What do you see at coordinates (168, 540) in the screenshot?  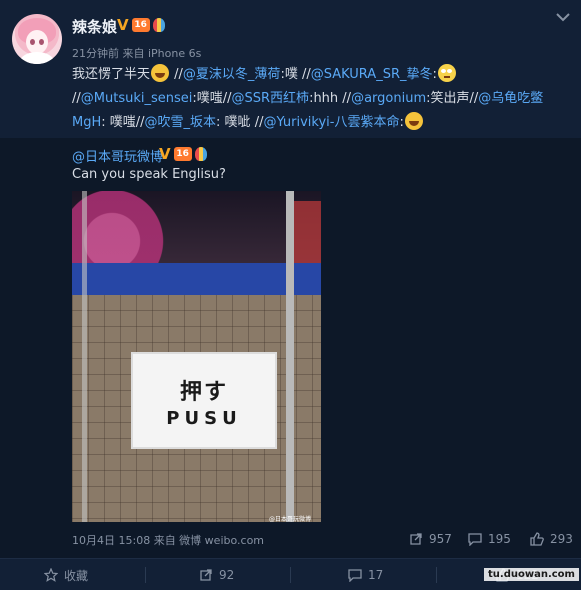 I see `repost-meta: 10月4日 15:08 来自 微博 weibo.com` at bounding box center [168, 540].